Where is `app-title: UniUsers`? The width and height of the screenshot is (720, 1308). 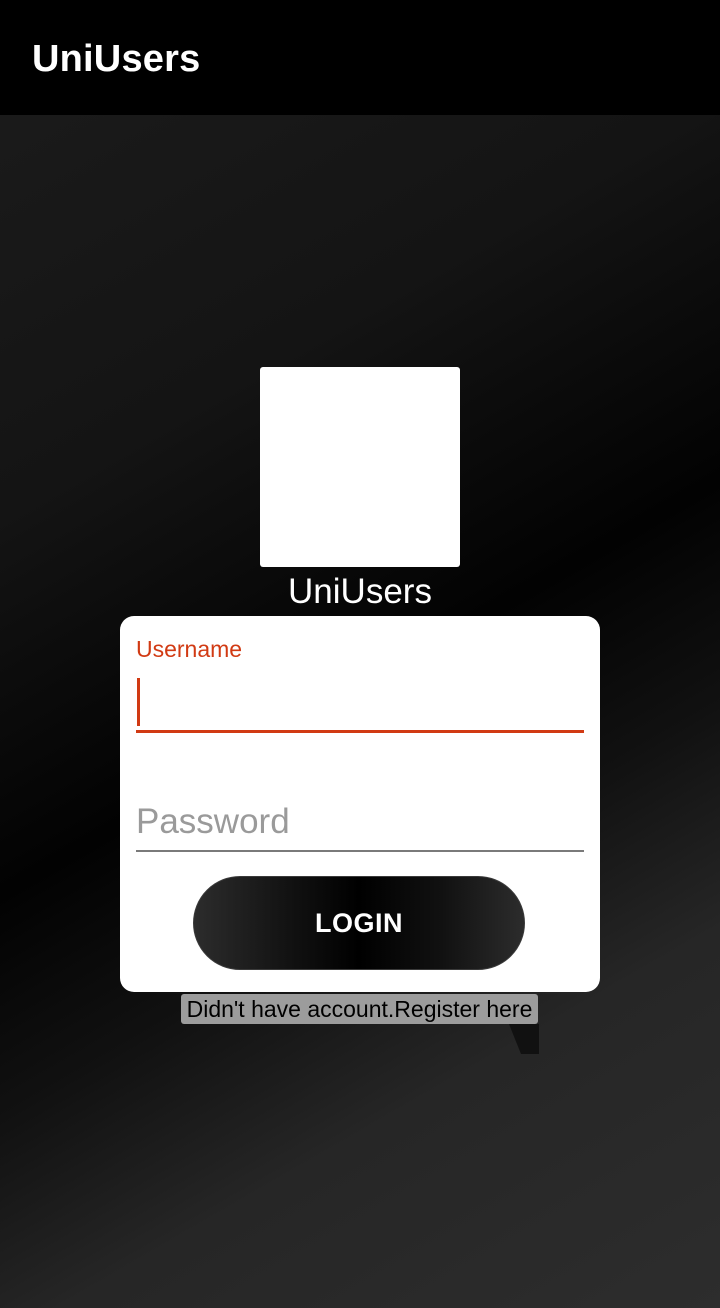 app-title: UniUsers is located at coordinates (116, 59).